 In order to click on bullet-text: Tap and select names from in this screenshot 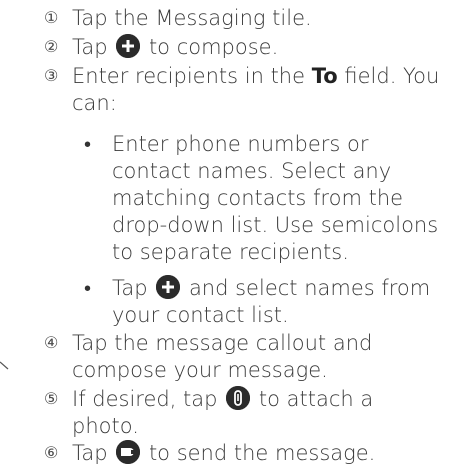, I will do `click(271, 288)`.